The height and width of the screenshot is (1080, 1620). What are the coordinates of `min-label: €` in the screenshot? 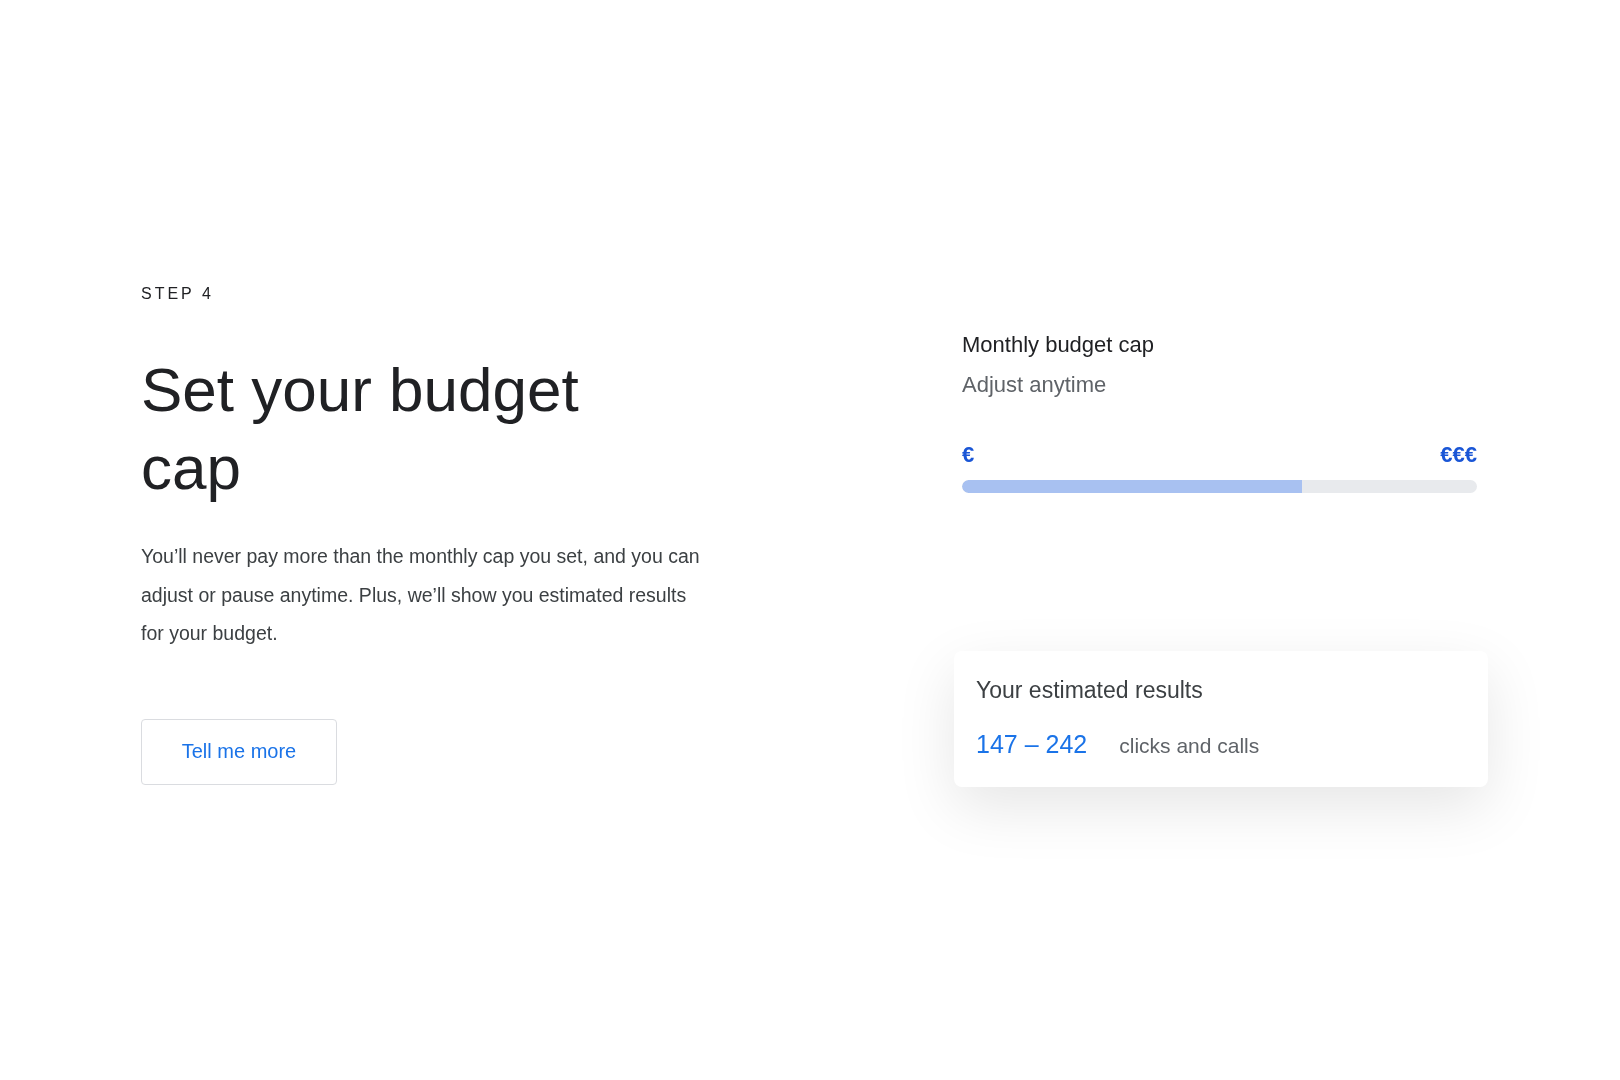 It's located at (968, 455).